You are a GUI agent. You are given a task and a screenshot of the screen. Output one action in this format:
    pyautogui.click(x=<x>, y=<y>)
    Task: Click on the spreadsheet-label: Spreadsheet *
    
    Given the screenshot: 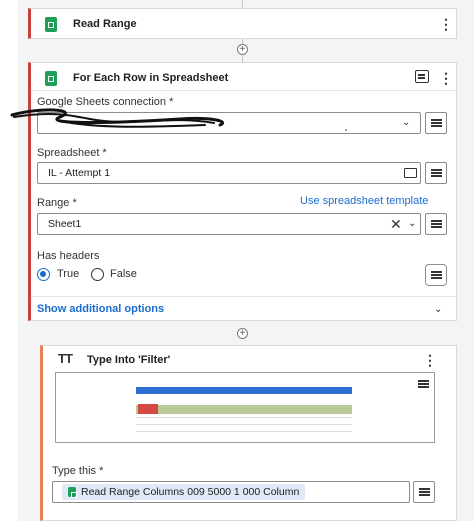 What is the action you would take?
    pyautogui.click(x=72, y=153)
    